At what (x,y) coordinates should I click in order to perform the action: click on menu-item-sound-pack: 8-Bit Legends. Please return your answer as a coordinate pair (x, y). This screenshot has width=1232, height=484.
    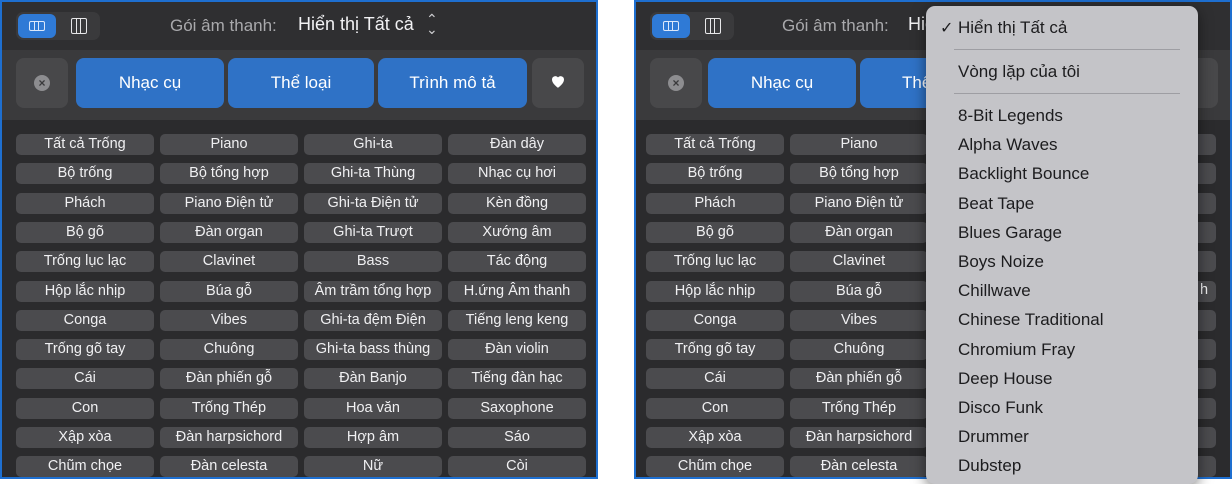
    Looking at the image, I should click on (1010, 116).